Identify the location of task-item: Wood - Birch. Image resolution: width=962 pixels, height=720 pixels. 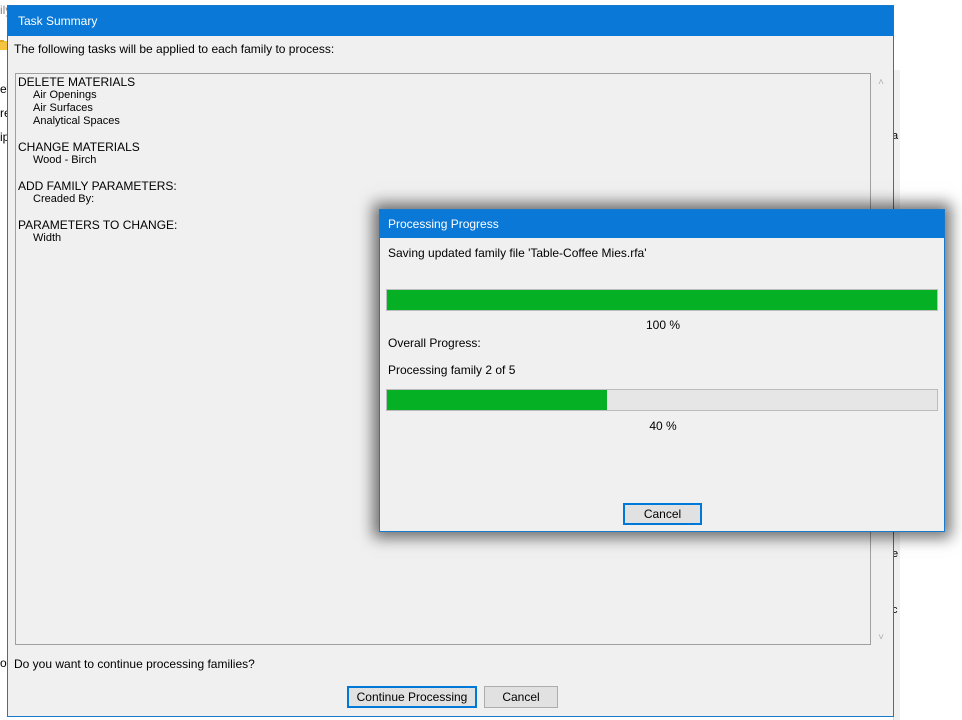
(65, 160).